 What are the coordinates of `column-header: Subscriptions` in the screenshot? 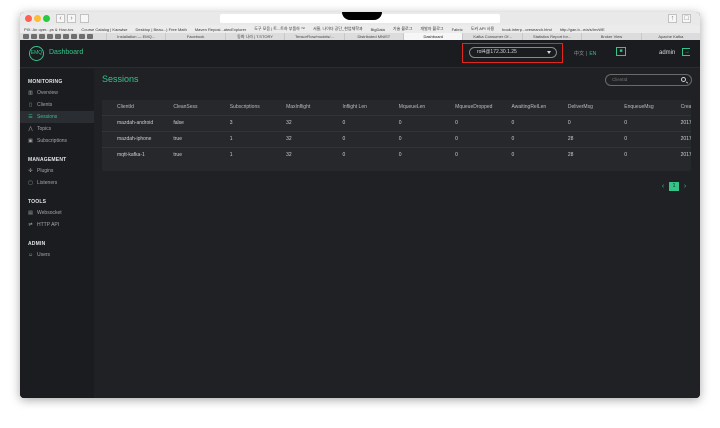 It's located at (243, 108).